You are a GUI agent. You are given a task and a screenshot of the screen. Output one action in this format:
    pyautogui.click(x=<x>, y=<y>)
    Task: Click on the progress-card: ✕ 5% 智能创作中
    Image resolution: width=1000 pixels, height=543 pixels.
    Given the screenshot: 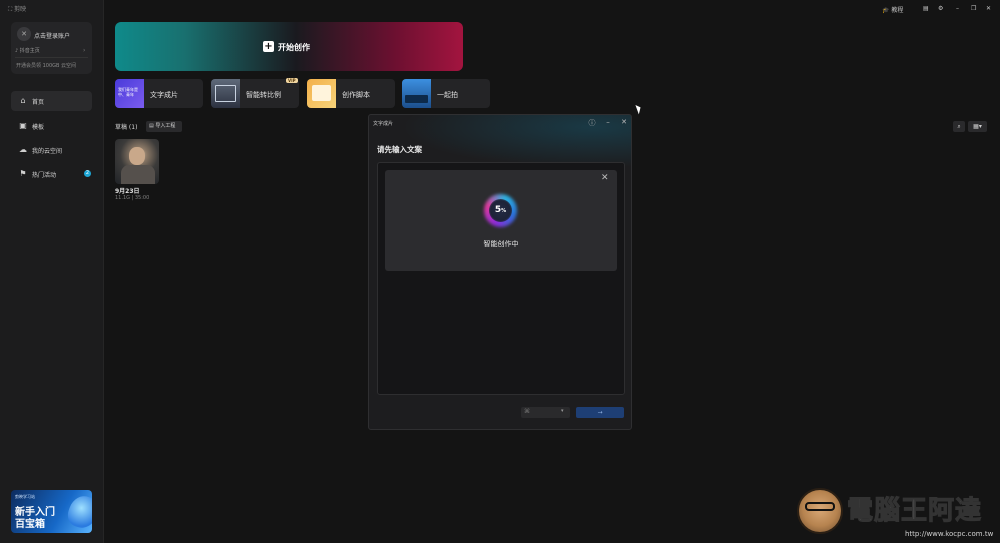 What is the action you would take?
    pyautogui.click(x=501, y=220)
    